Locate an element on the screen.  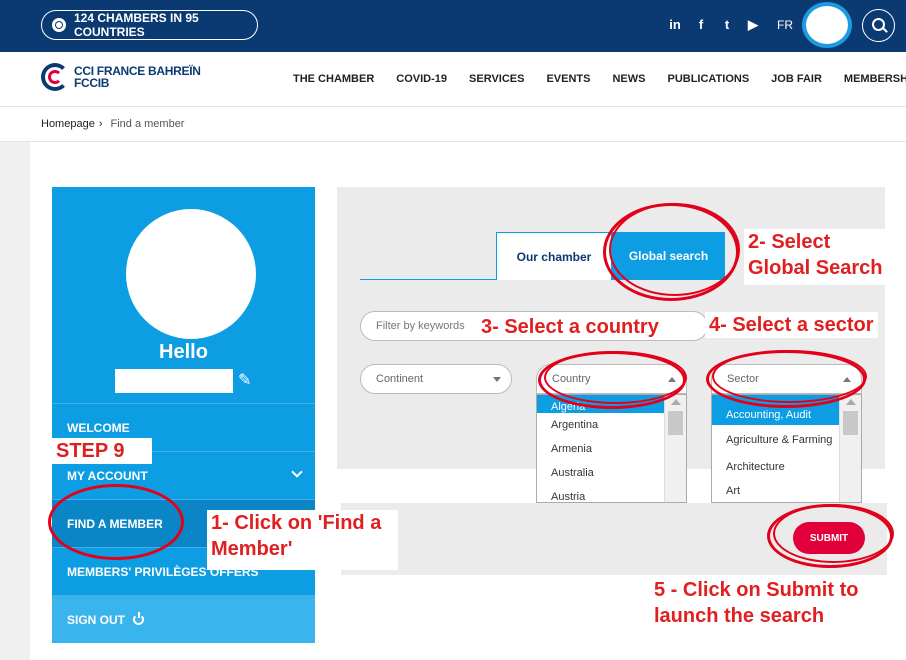
annotation-step1: 1- Click on 'Find a Member' is located at coordinates (302, 540).